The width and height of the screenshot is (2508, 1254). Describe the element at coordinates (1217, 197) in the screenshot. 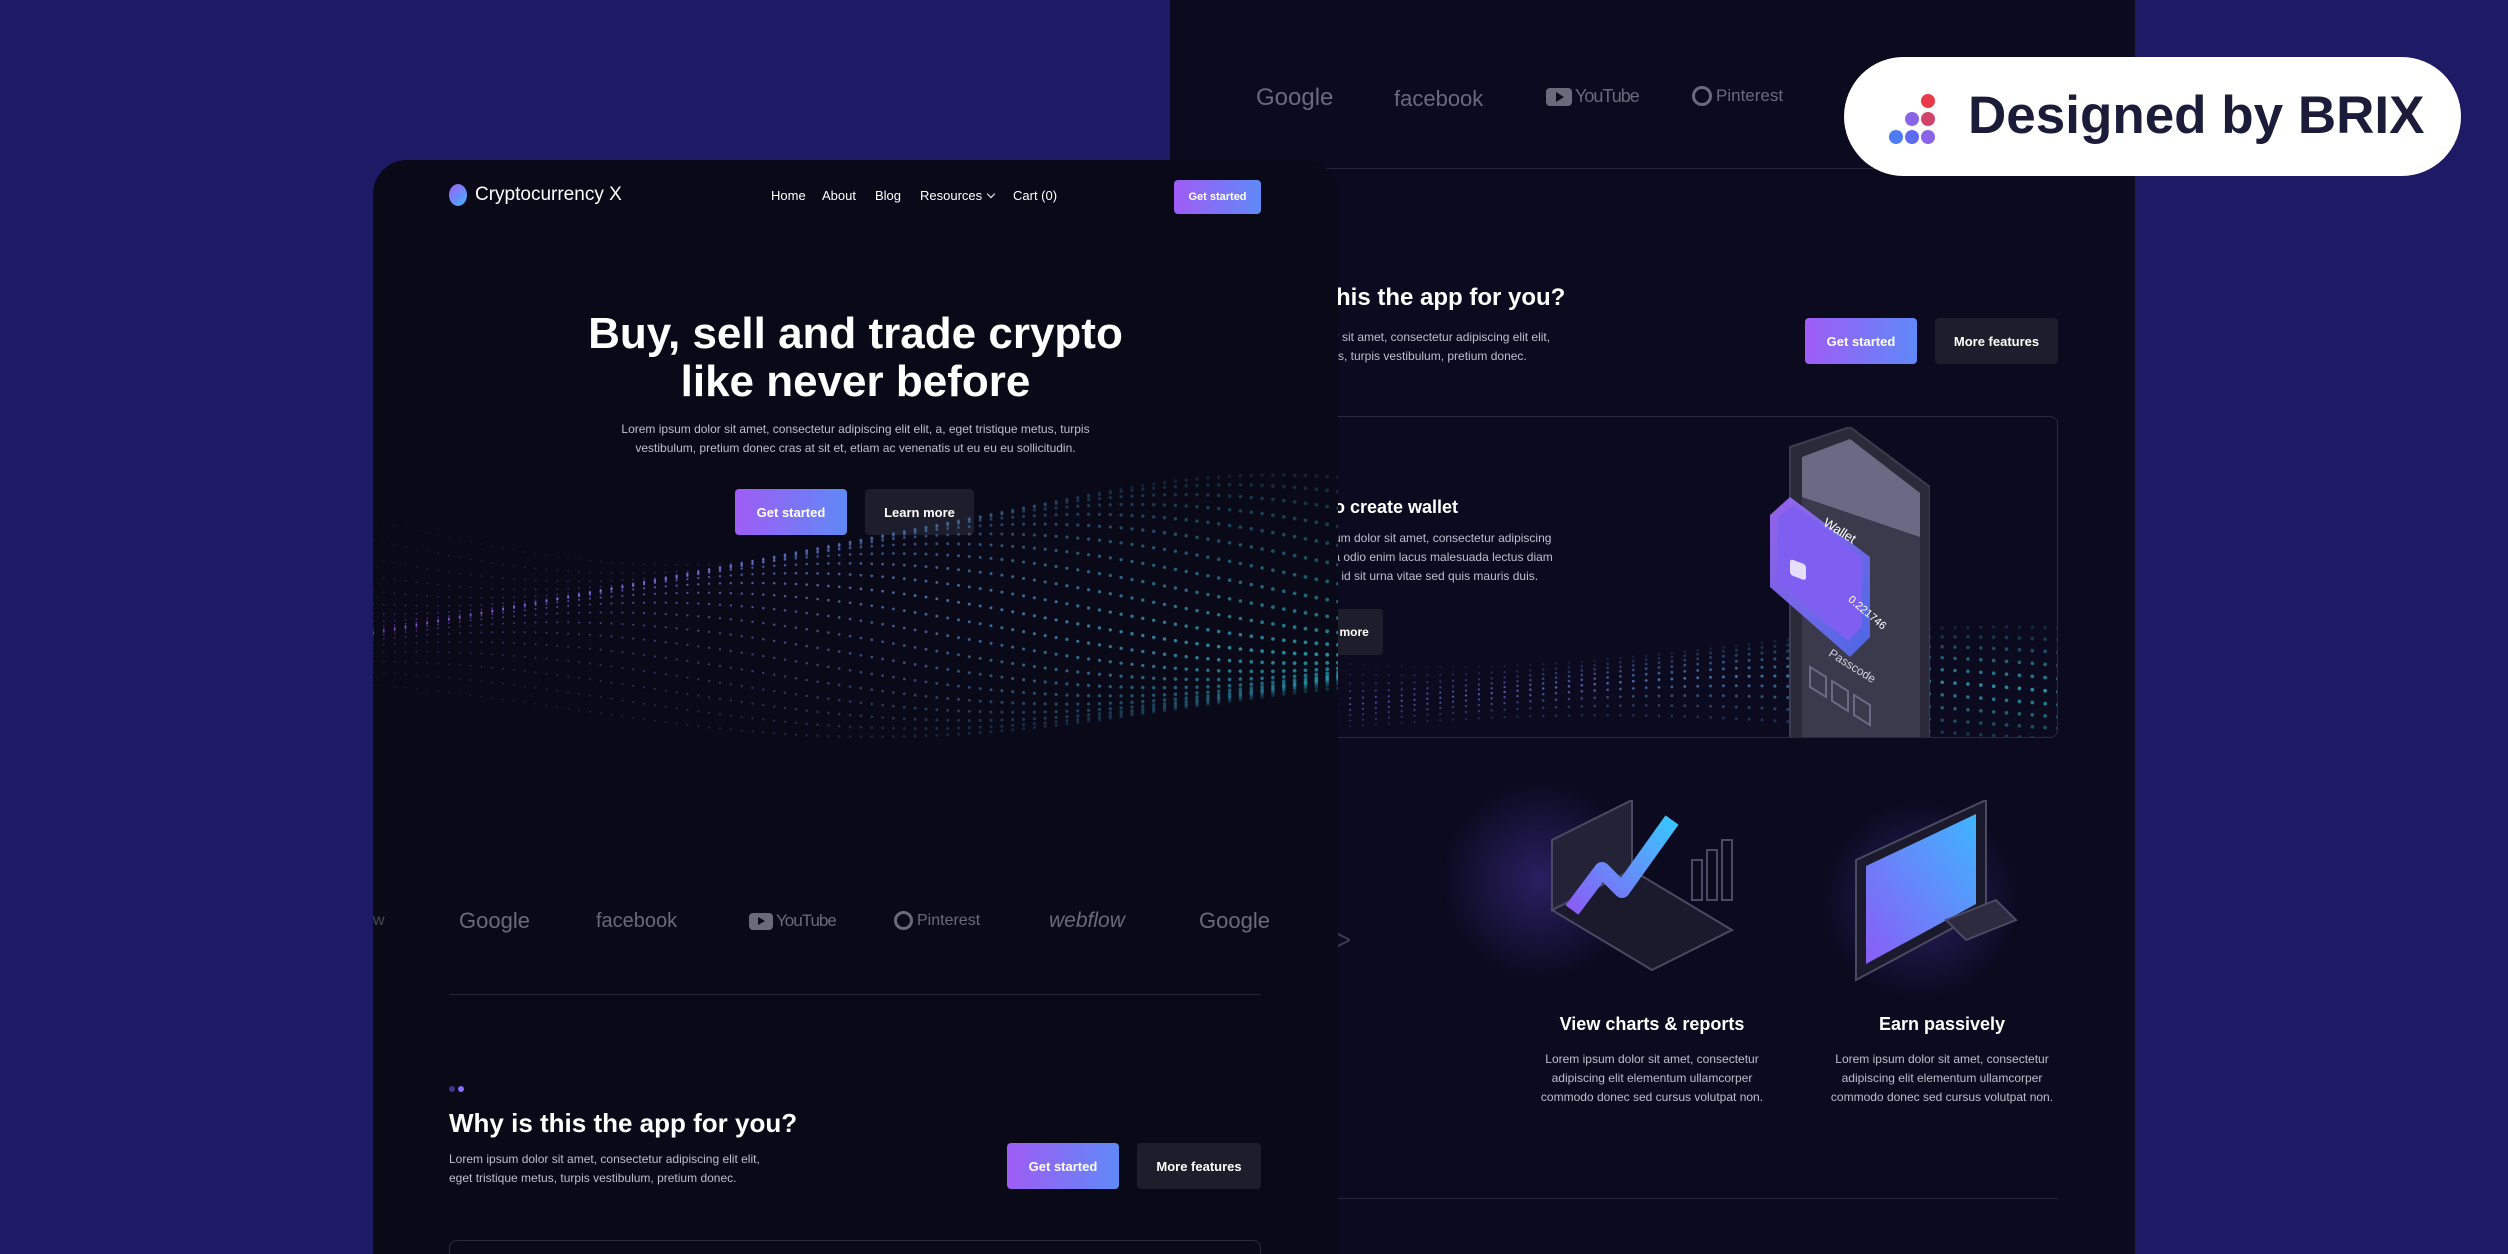

I see `nav-get-started-button: Get started` at that location.